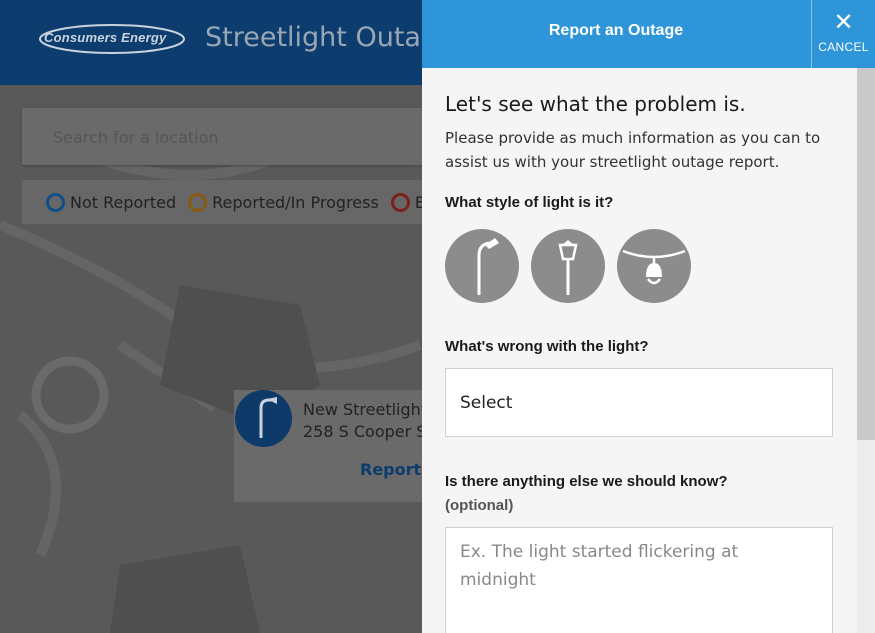  Describe the element at coordinates (482, 266) in the screenshot. I see `cobra-head-light-icon` at that location.